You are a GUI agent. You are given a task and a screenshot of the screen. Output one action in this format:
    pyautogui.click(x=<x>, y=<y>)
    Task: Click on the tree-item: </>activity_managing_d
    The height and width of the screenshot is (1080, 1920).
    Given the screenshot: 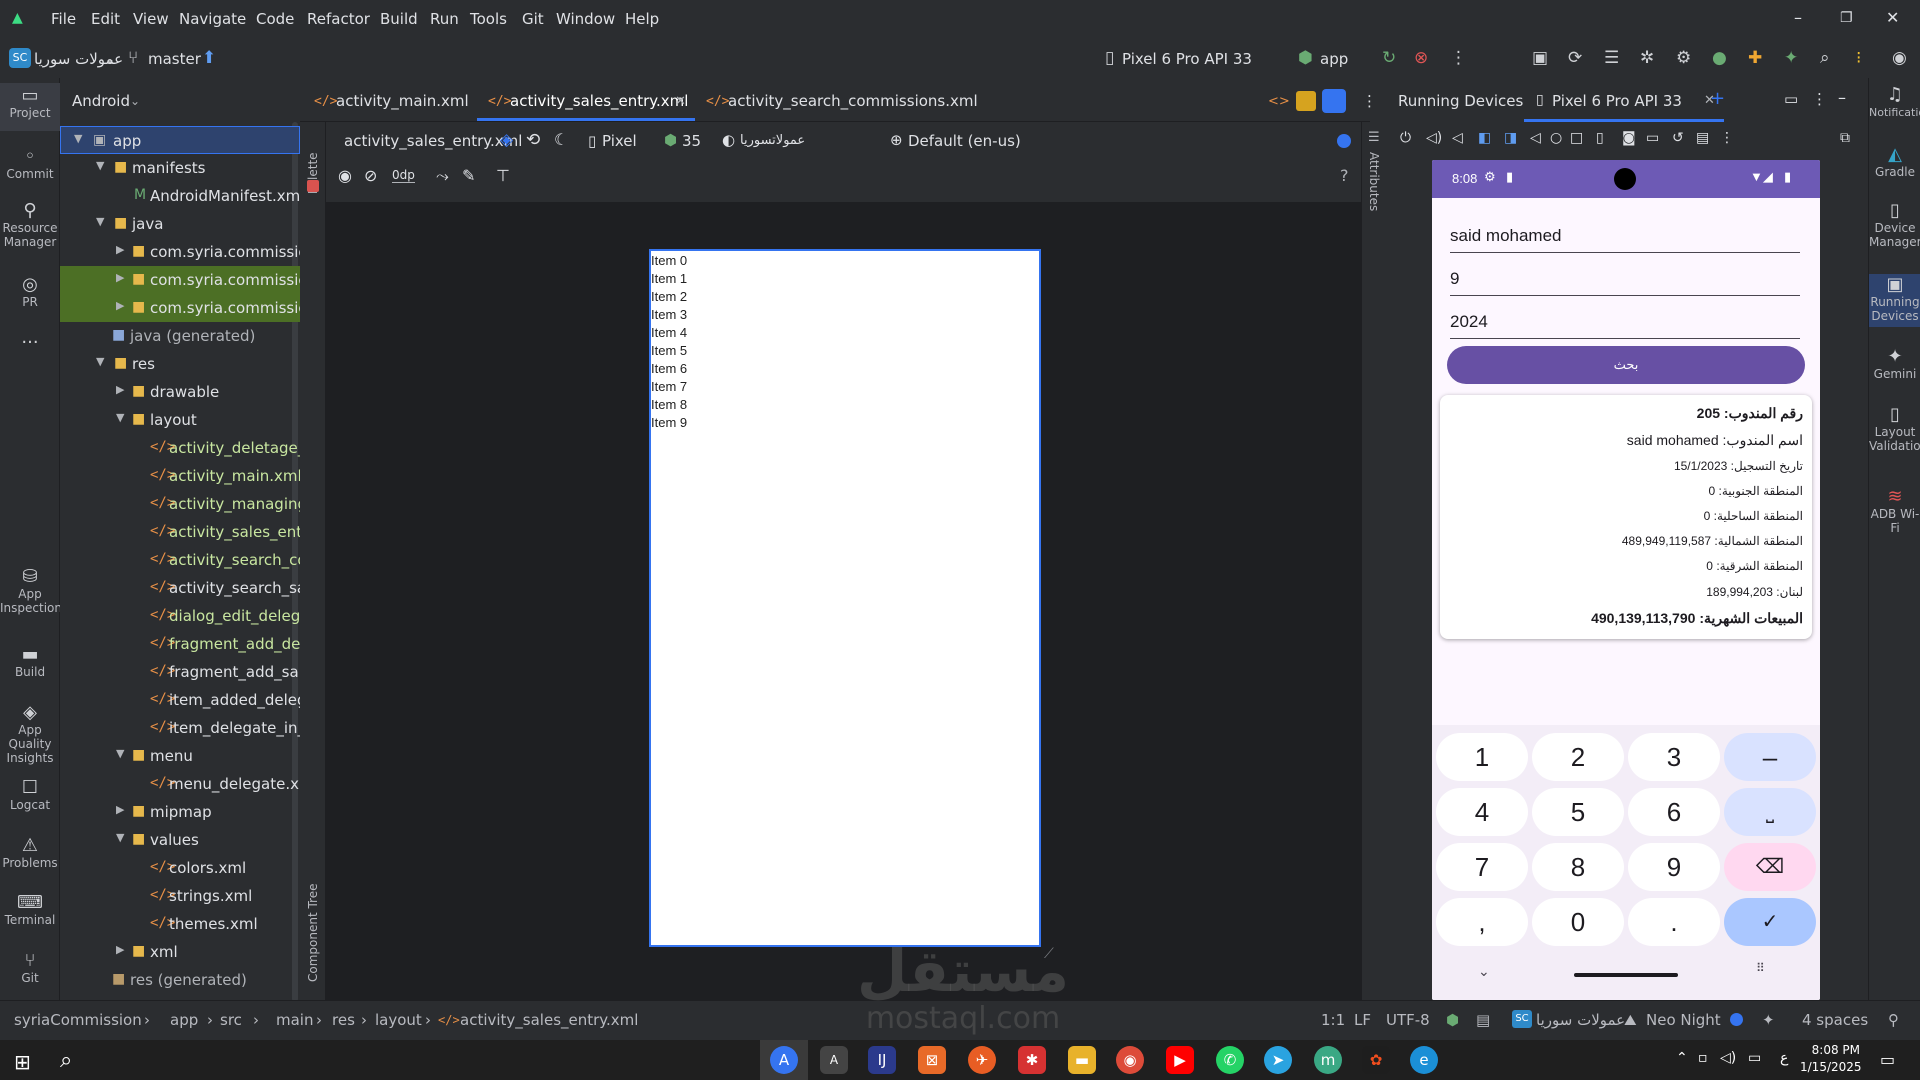 What is the action you would take?
    pyautogui.click(x=180, y=504)
    